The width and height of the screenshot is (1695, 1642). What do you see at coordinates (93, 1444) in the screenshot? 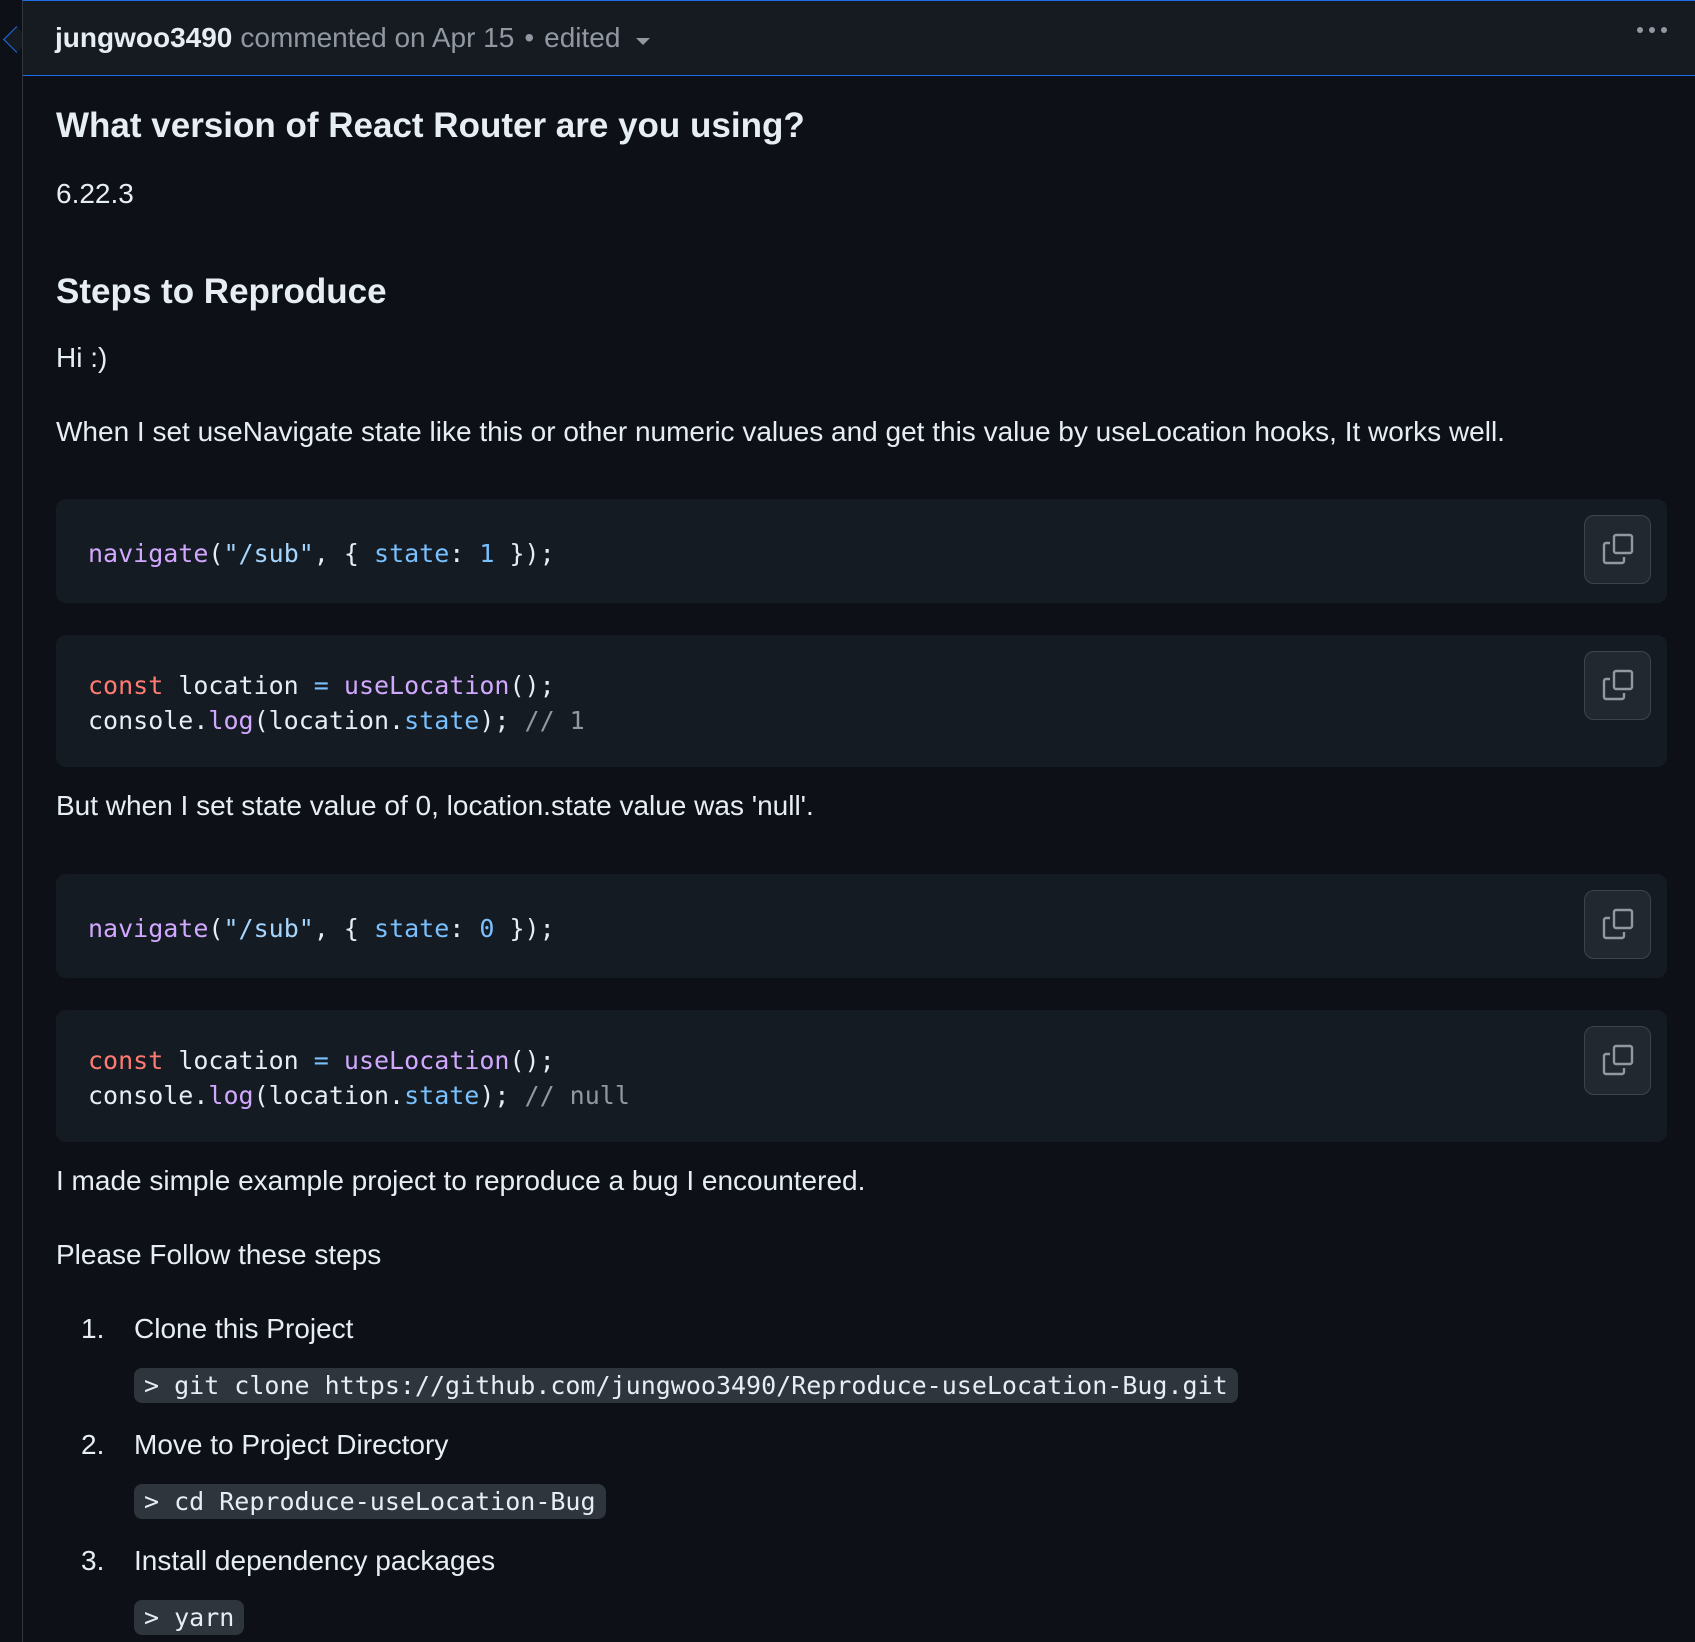
I see `list-number: 2.` at bounding box center [93, 1444].